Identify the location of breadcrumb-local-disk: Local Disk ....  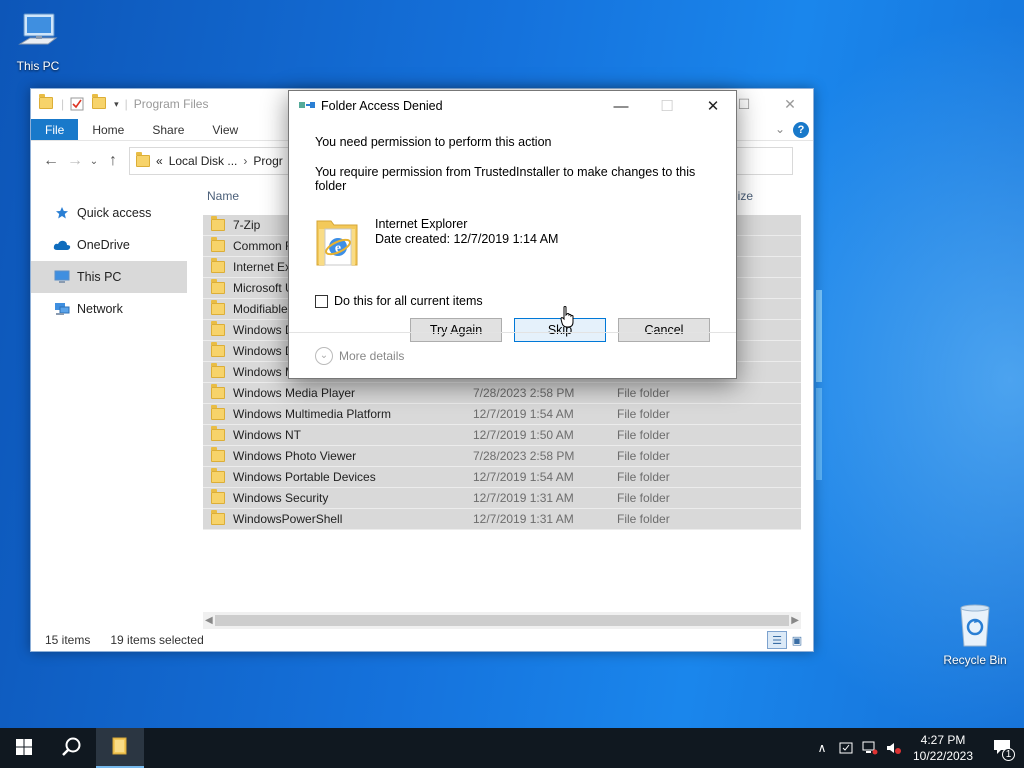
(203, 161).